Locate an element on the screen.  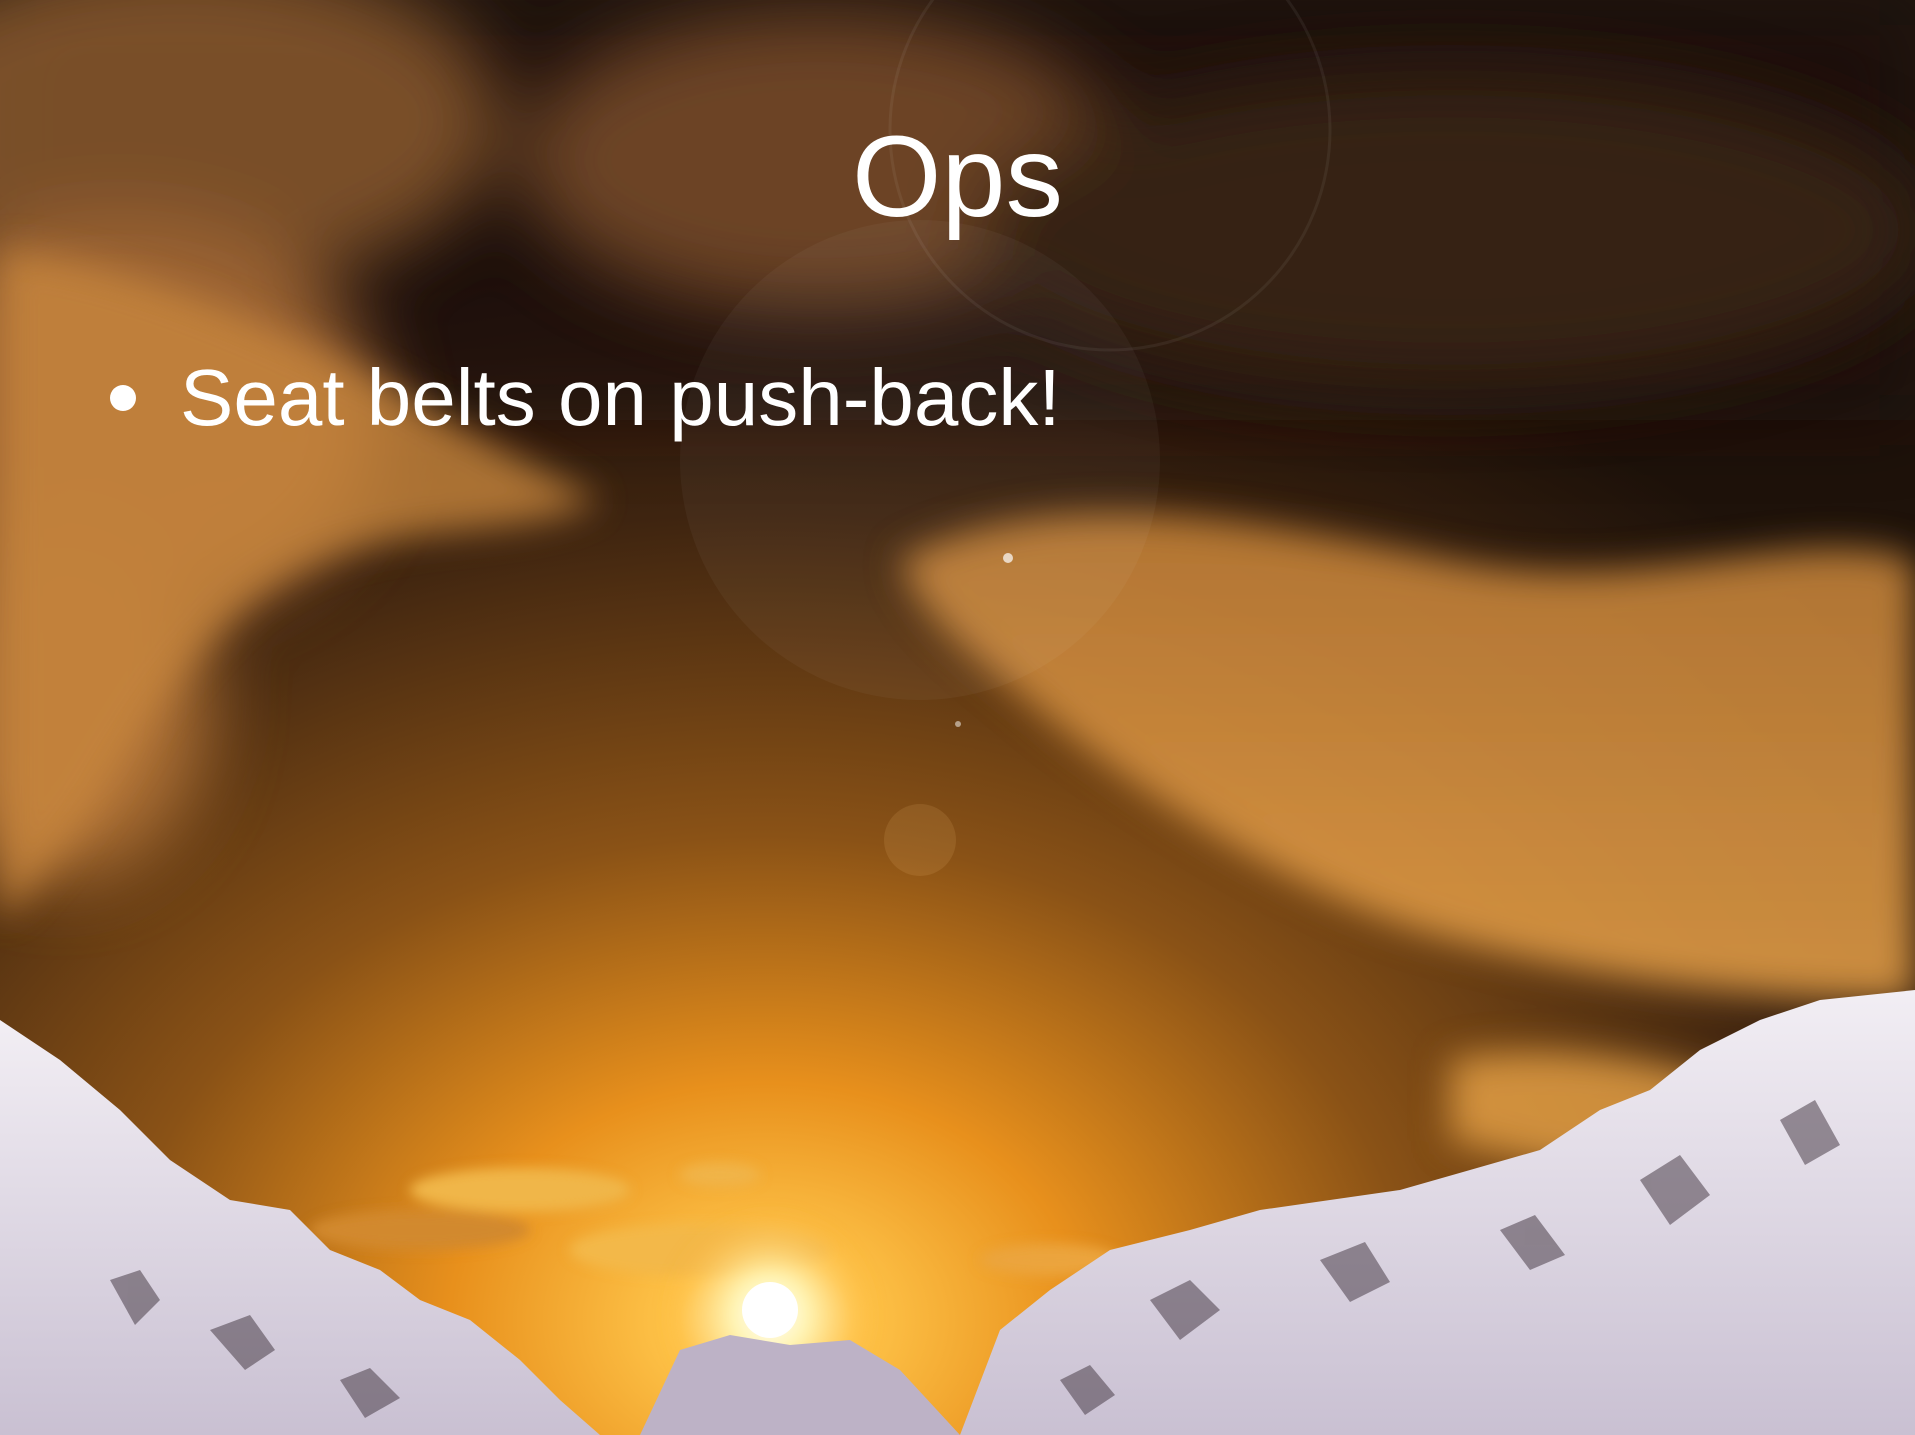
slide-title-text: Ops is located at coordinates (957, 177).